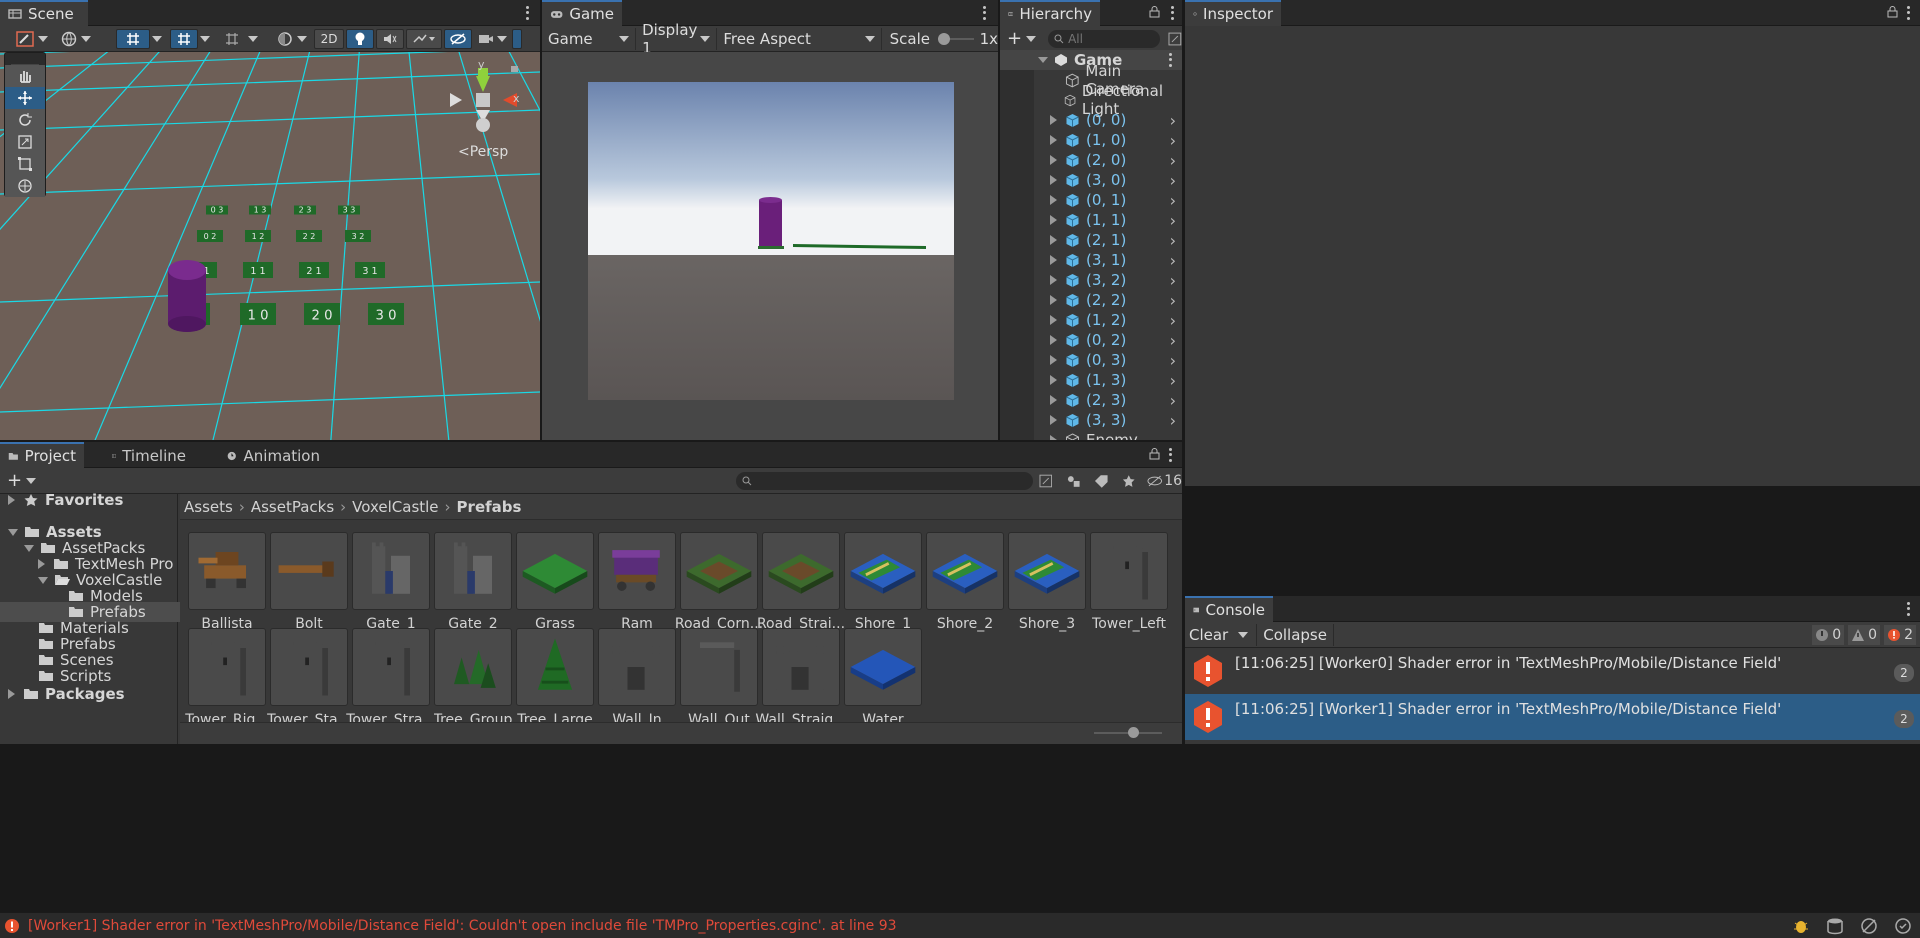 This screenshot has width=1920, height=938. I want to click on thumbnail-size-slider, so click(1128, 732).